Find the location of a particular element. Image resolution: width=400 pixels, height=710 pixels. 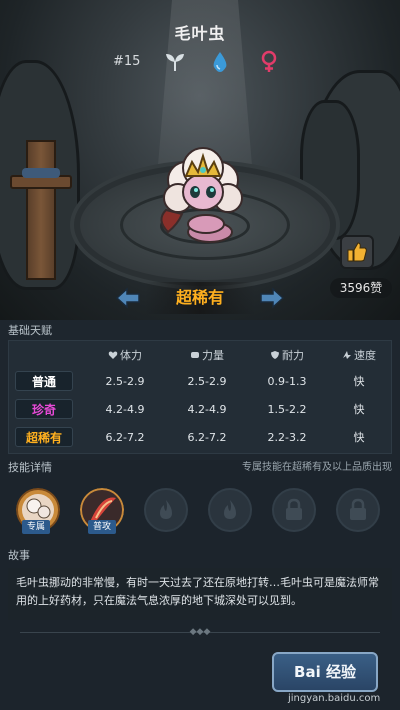

header-power-label: 力量 is located at coordinates (213, 355).